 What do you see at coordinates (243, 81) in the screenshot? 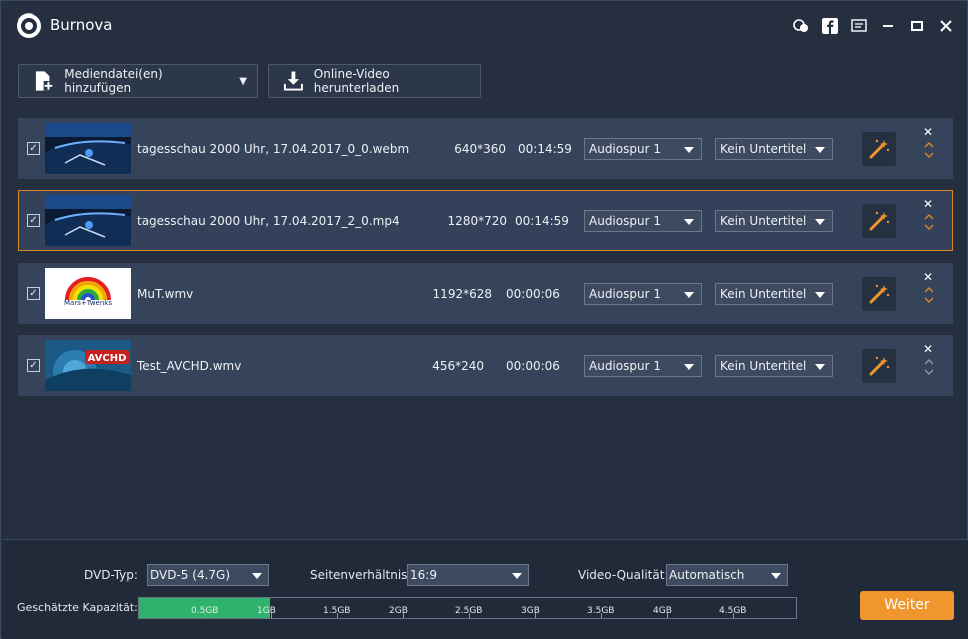
I see `chevron-down-icon: ▼` at bounding box center [243, 81].